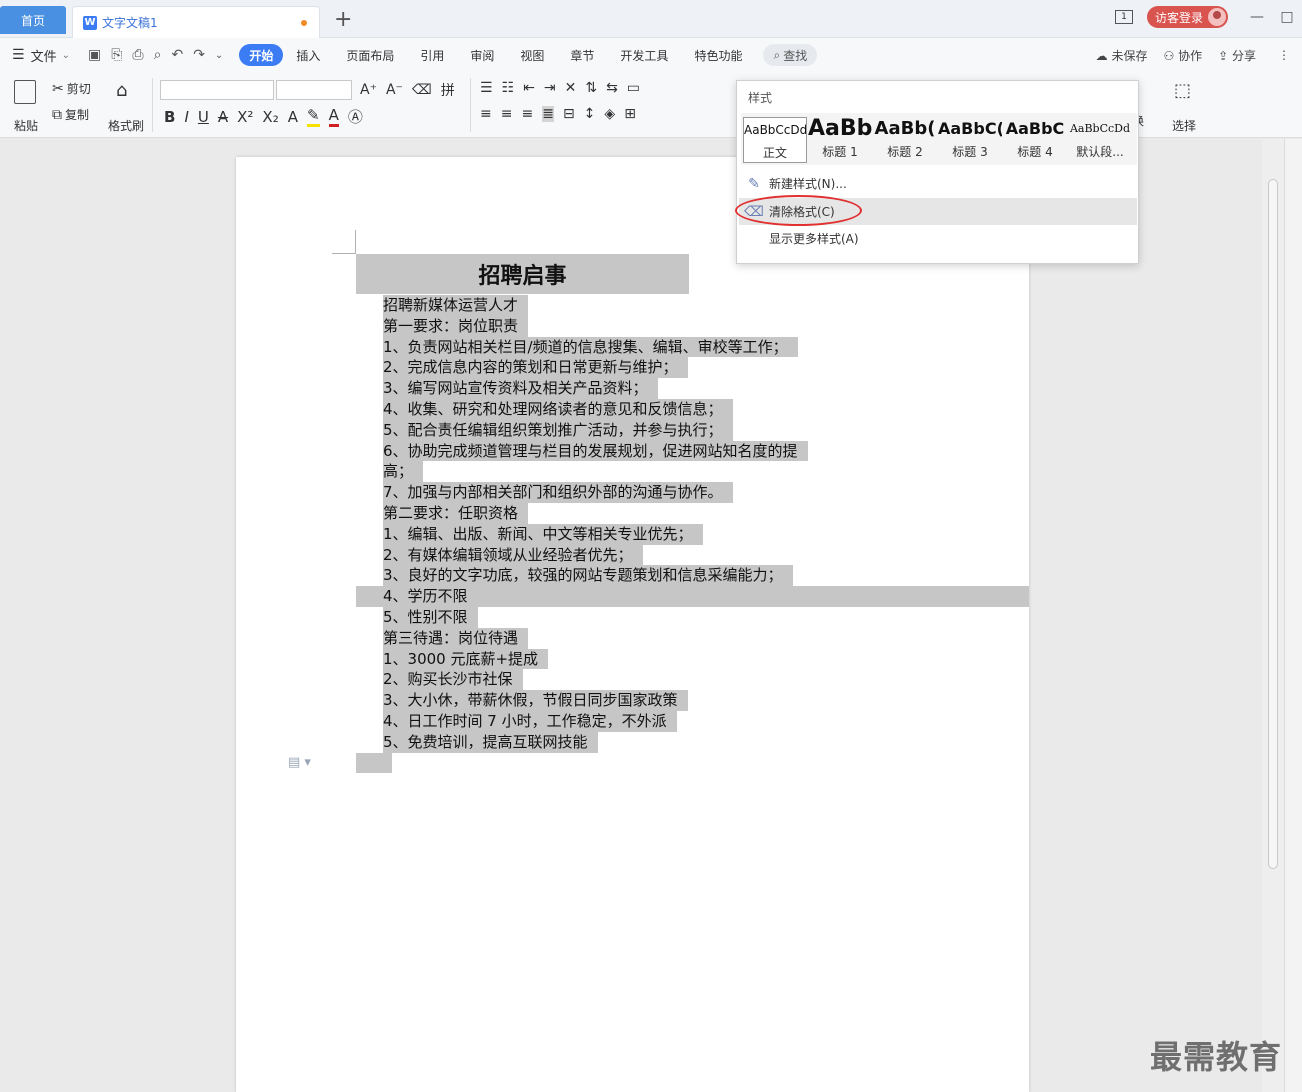 The image size is (1302, 1092). What do you see at coordinates (456, 638) in the screenshot?
I see `document-line: 第三待遇：岗位待遇` at bounding box center [456, 638].